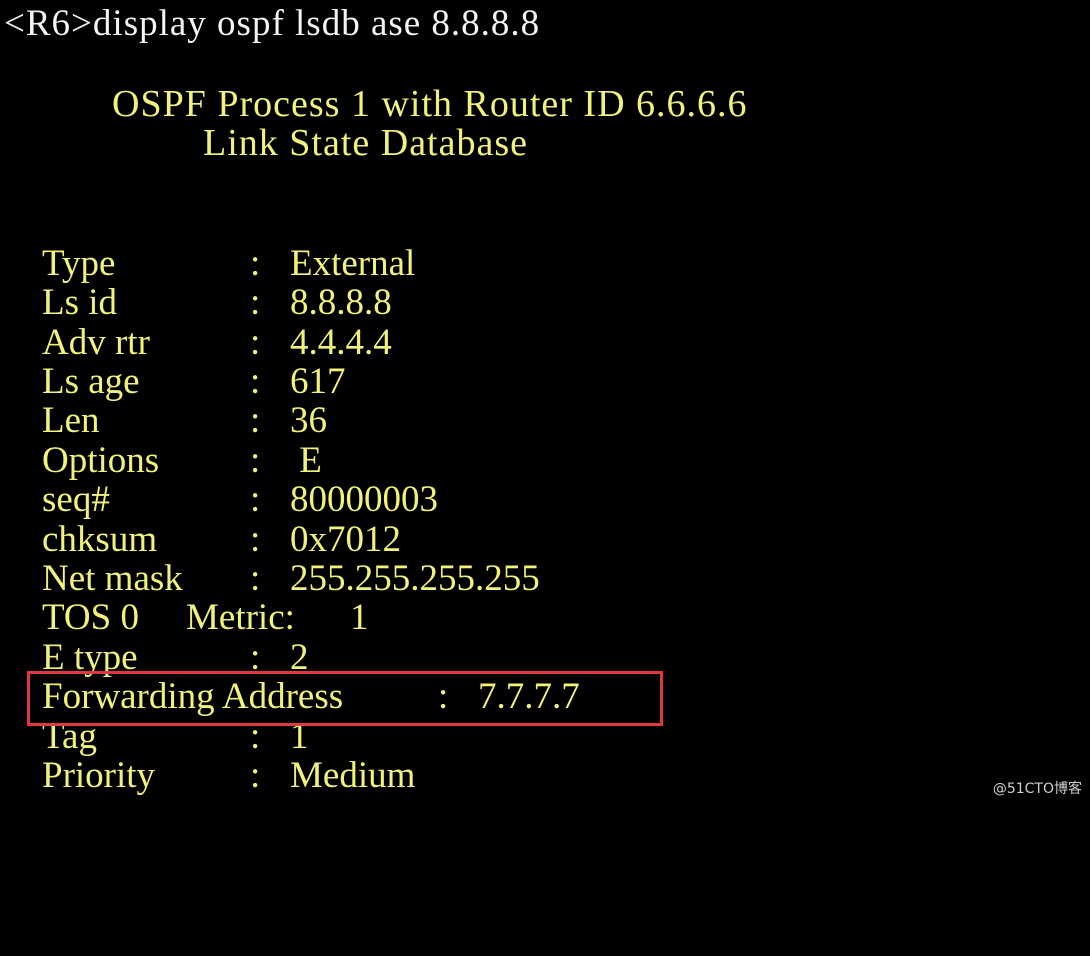 Image resolution: width=1090 pixels, height=956 pixels. Describe the element at coordinates (353, 263) in the screenshot. I see `field-value: External` at that location.